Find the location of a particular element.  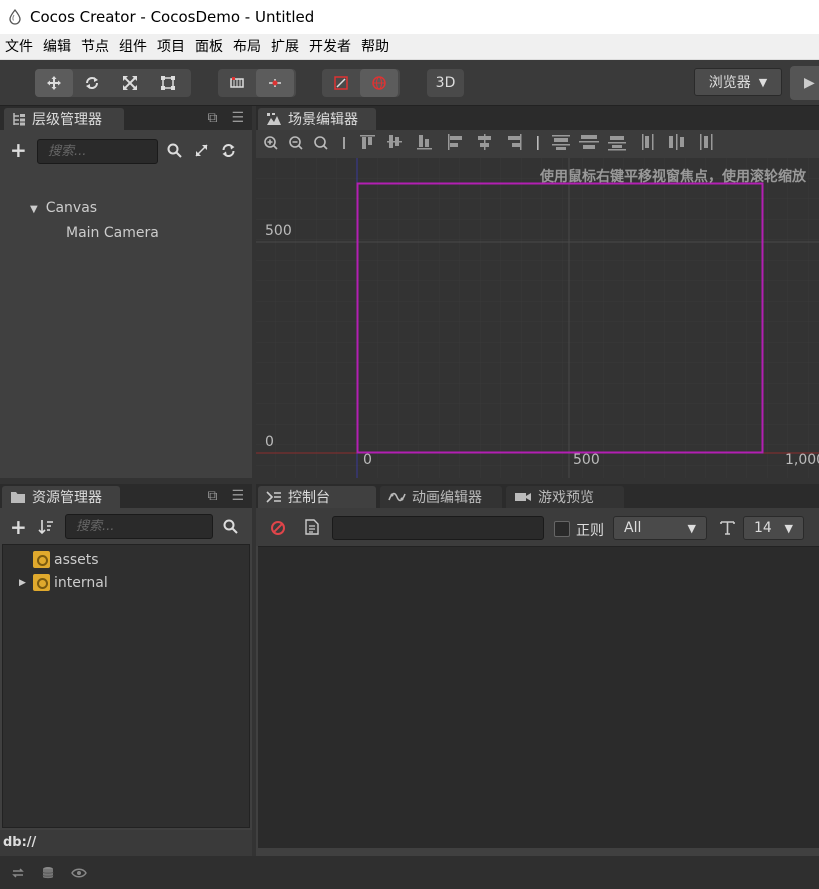

hierarchy-body: + 搜索... ▼ Canvas Main Camera is located at coordinates (126, 304).